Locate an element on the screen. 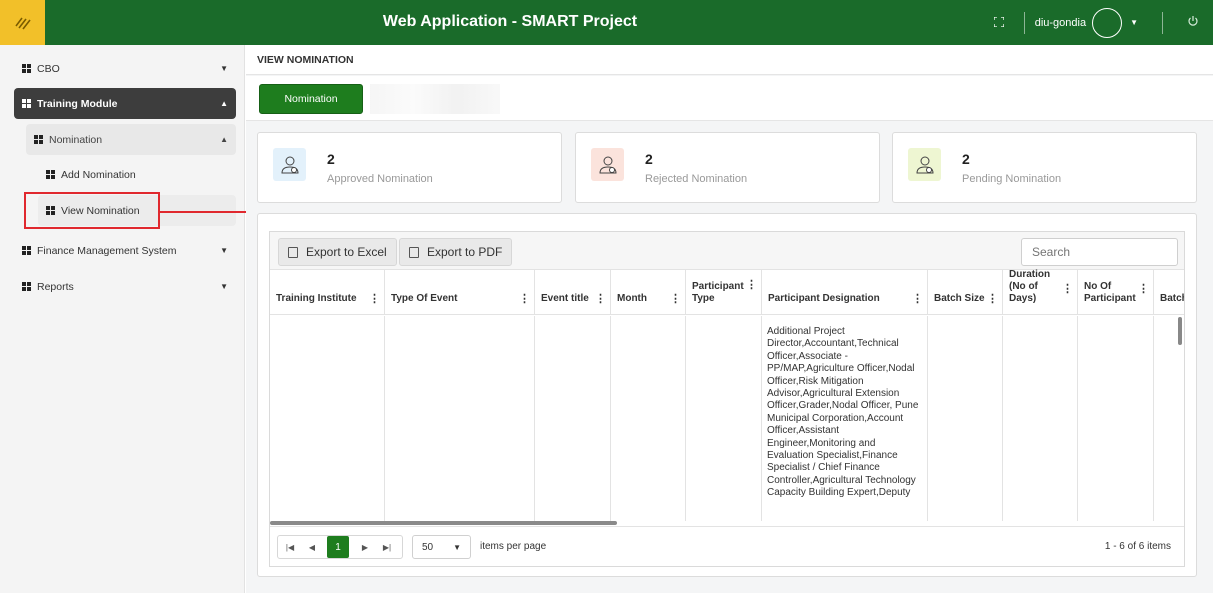 The height and width of the screenshot is (593, 1213). button-bar: Nomination is located at coordinates (729, 98).